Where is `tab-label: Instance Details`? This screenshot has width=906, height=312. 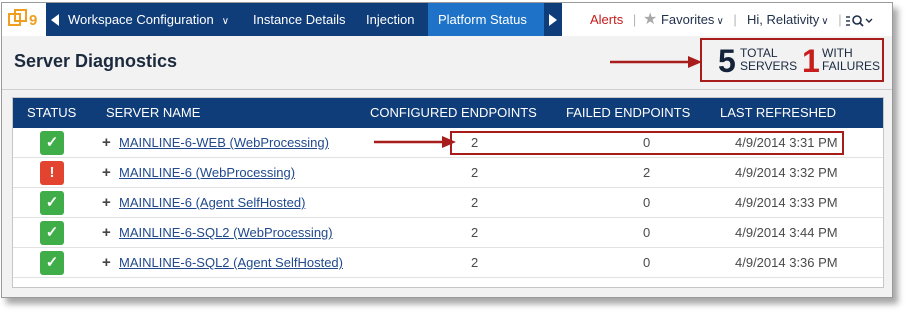 tab-label: Instance Details is located at coordinates (299, 19).